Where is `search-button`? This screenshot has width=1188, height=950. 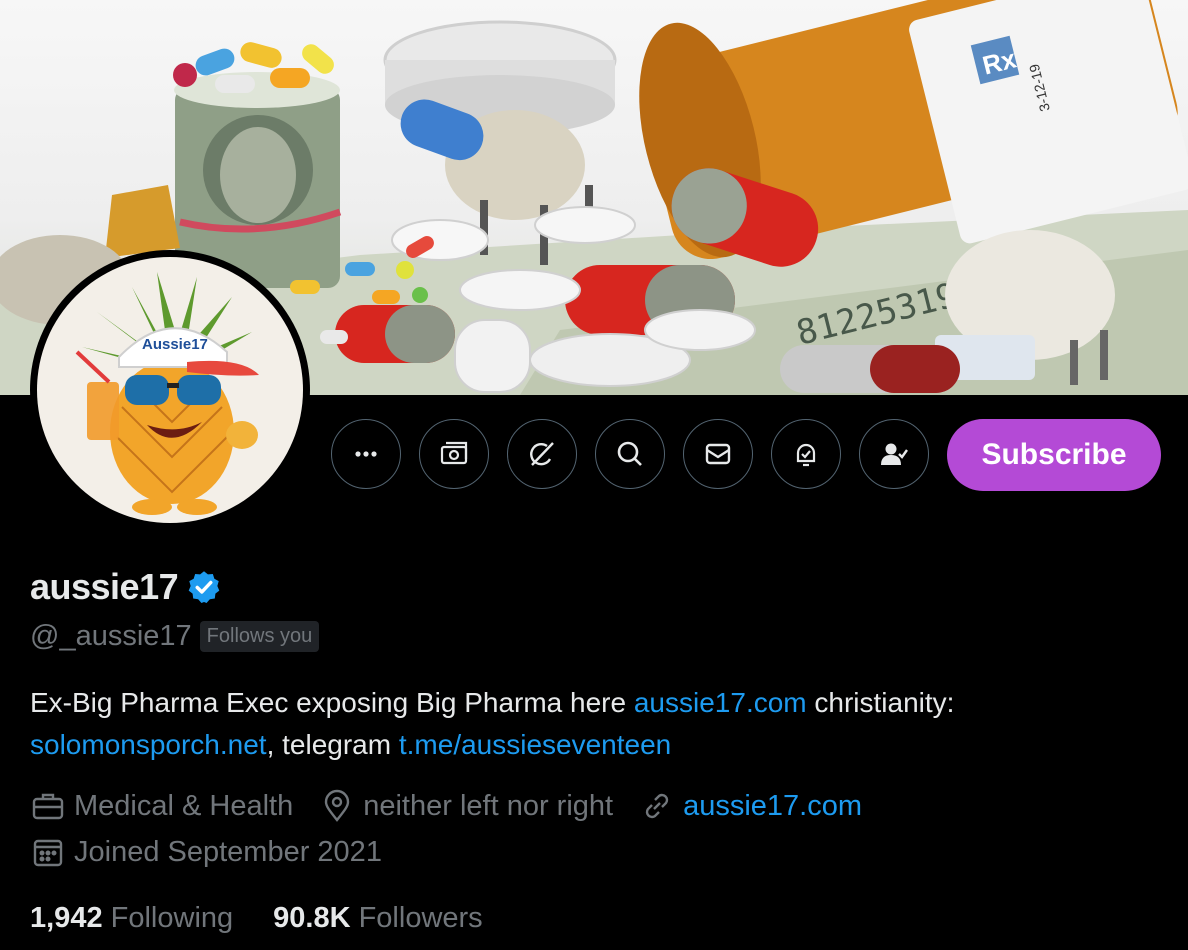 search-button is located at coordinates (630, 454).